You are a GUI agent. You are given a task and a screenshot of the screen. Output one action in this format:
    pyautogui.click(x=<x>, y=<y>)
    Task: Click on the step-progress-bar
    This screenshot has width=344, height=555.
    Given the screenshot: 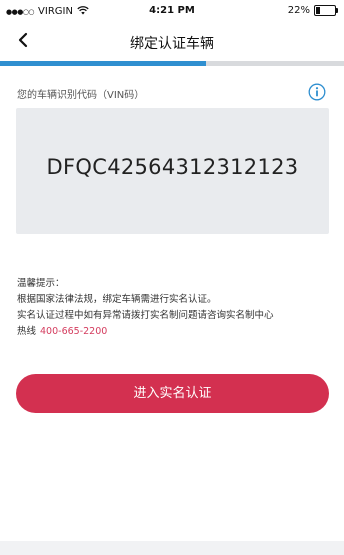 What is the action you would take?
    pyautogui.click(x=172, y=63)
    